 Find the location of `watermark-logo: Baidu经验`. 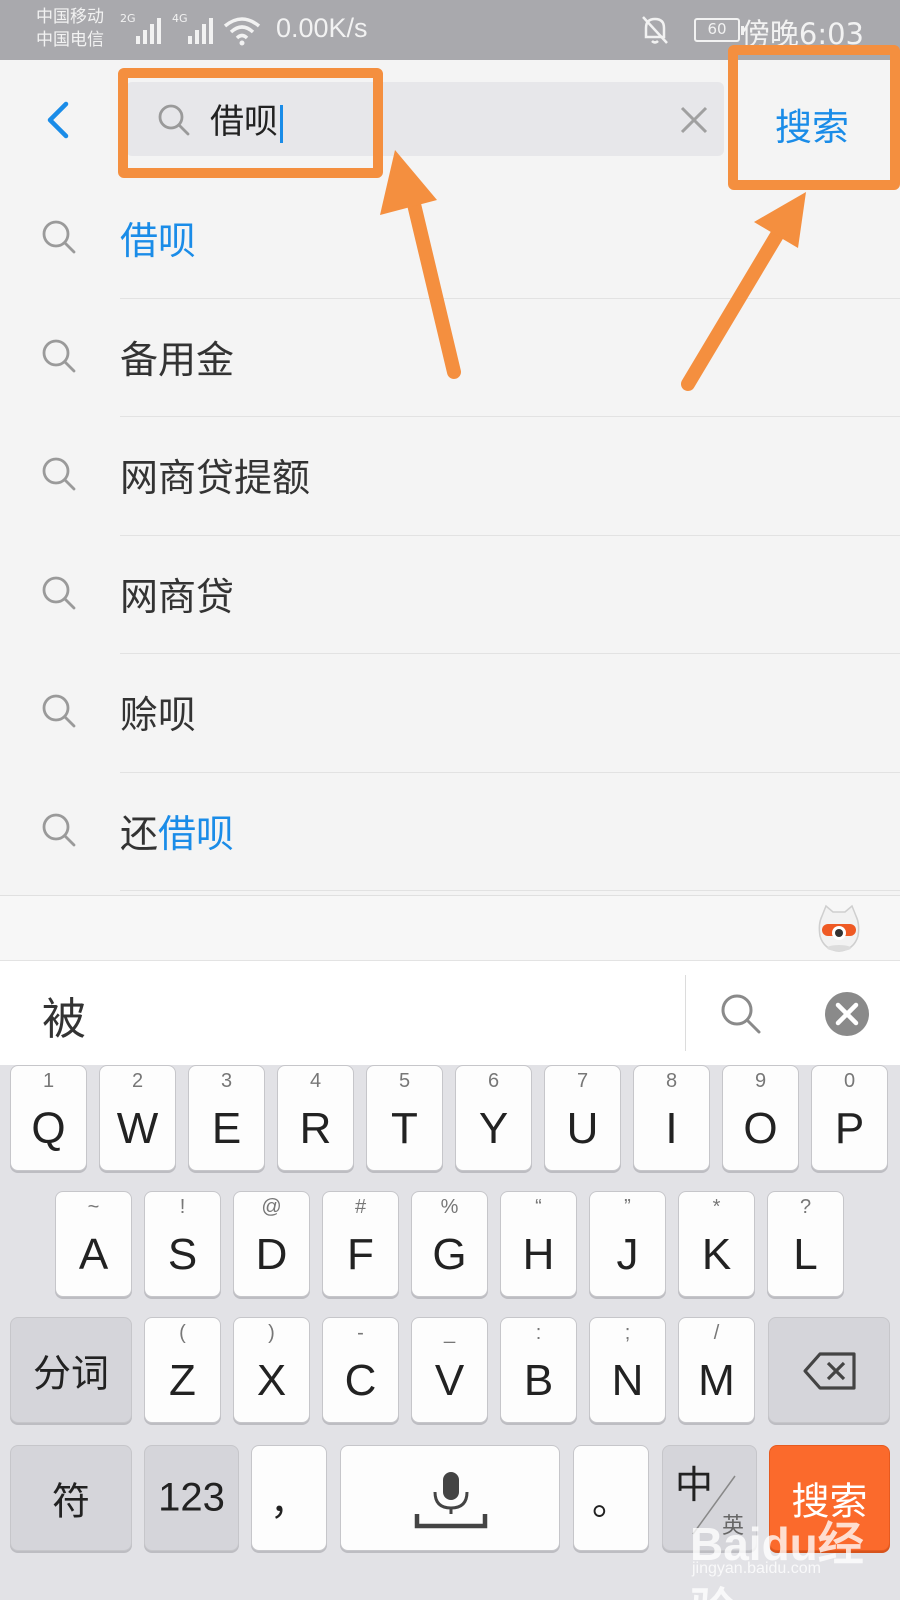

watermark-logo: Baidu经验 is located at coordinates (777, 1559).